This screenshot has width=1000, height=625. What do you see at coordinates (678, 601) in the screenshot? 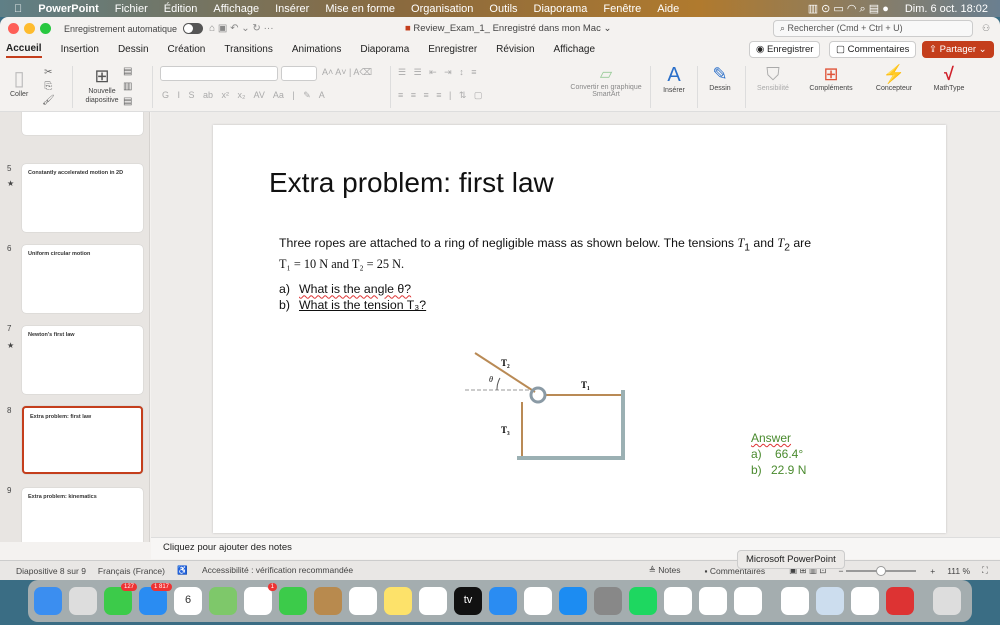
I see `dock-word-icon` at bounding box center [678, 601].